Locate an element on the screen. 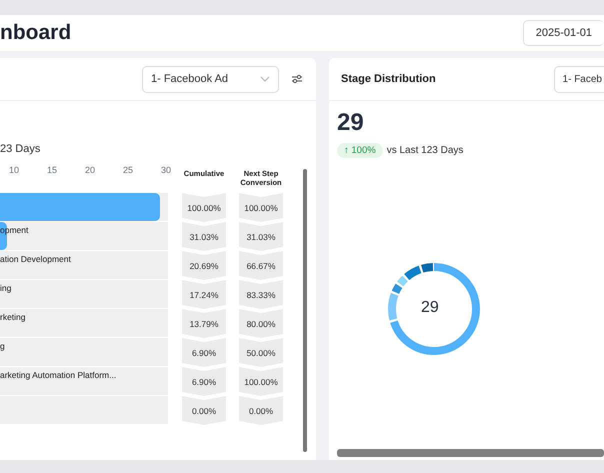 This screenshot has width=604, height=473. percentage-cell: 17.24% is located at coordinates (204, 294).